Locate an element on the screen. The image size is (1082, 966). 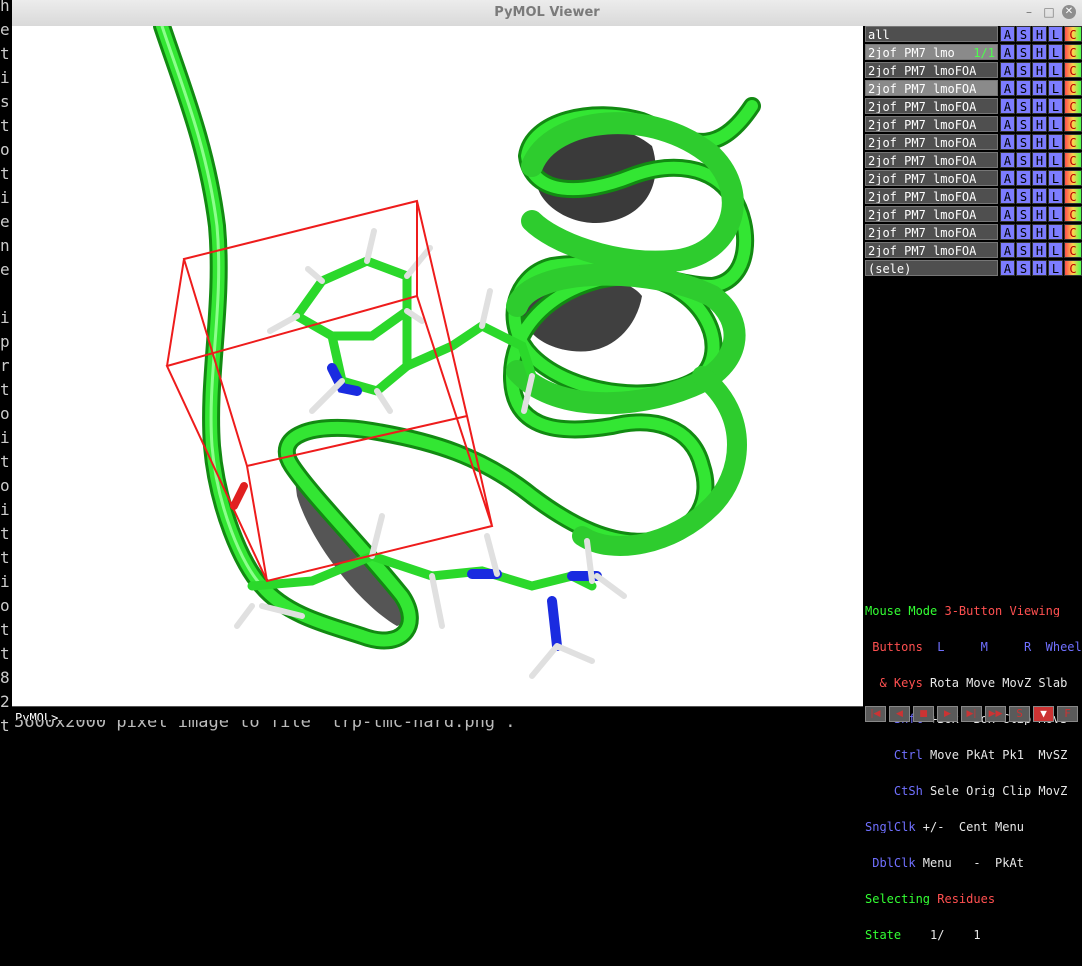
object-row: all A S H L C is located at coordinates (973, 34).